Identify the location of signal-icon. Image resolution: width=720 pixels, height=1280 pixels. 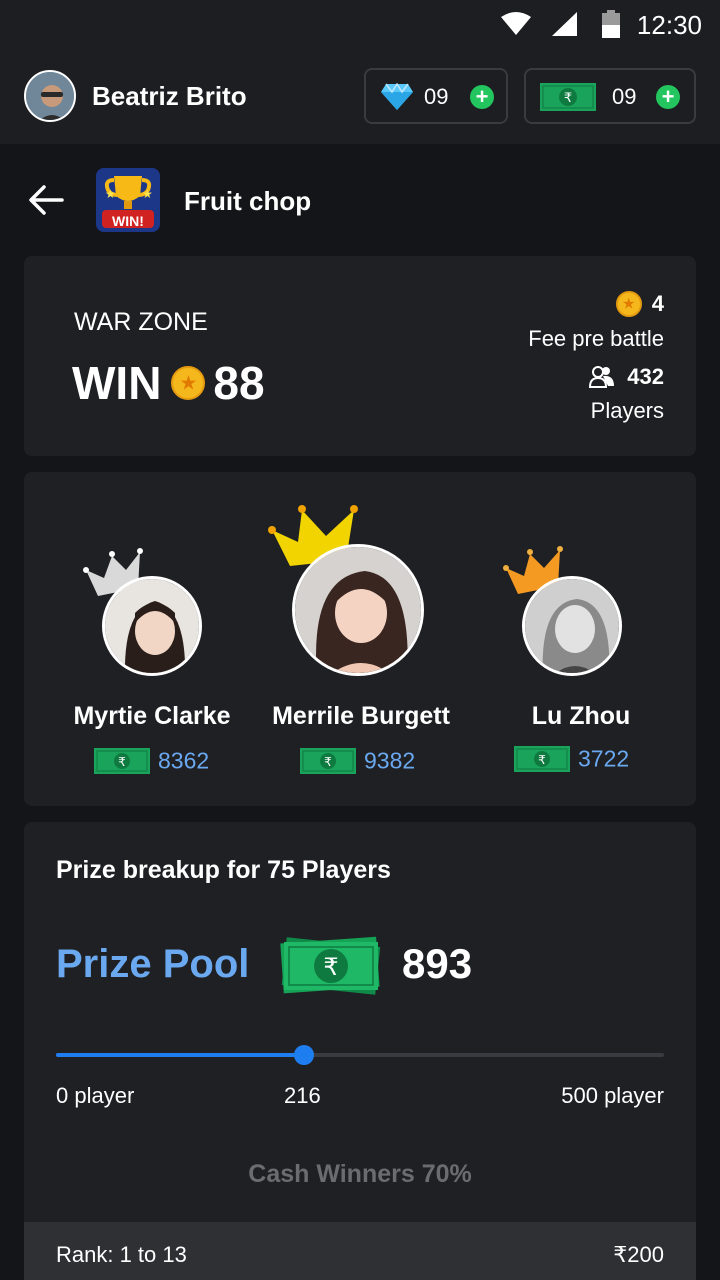
(564, 24).